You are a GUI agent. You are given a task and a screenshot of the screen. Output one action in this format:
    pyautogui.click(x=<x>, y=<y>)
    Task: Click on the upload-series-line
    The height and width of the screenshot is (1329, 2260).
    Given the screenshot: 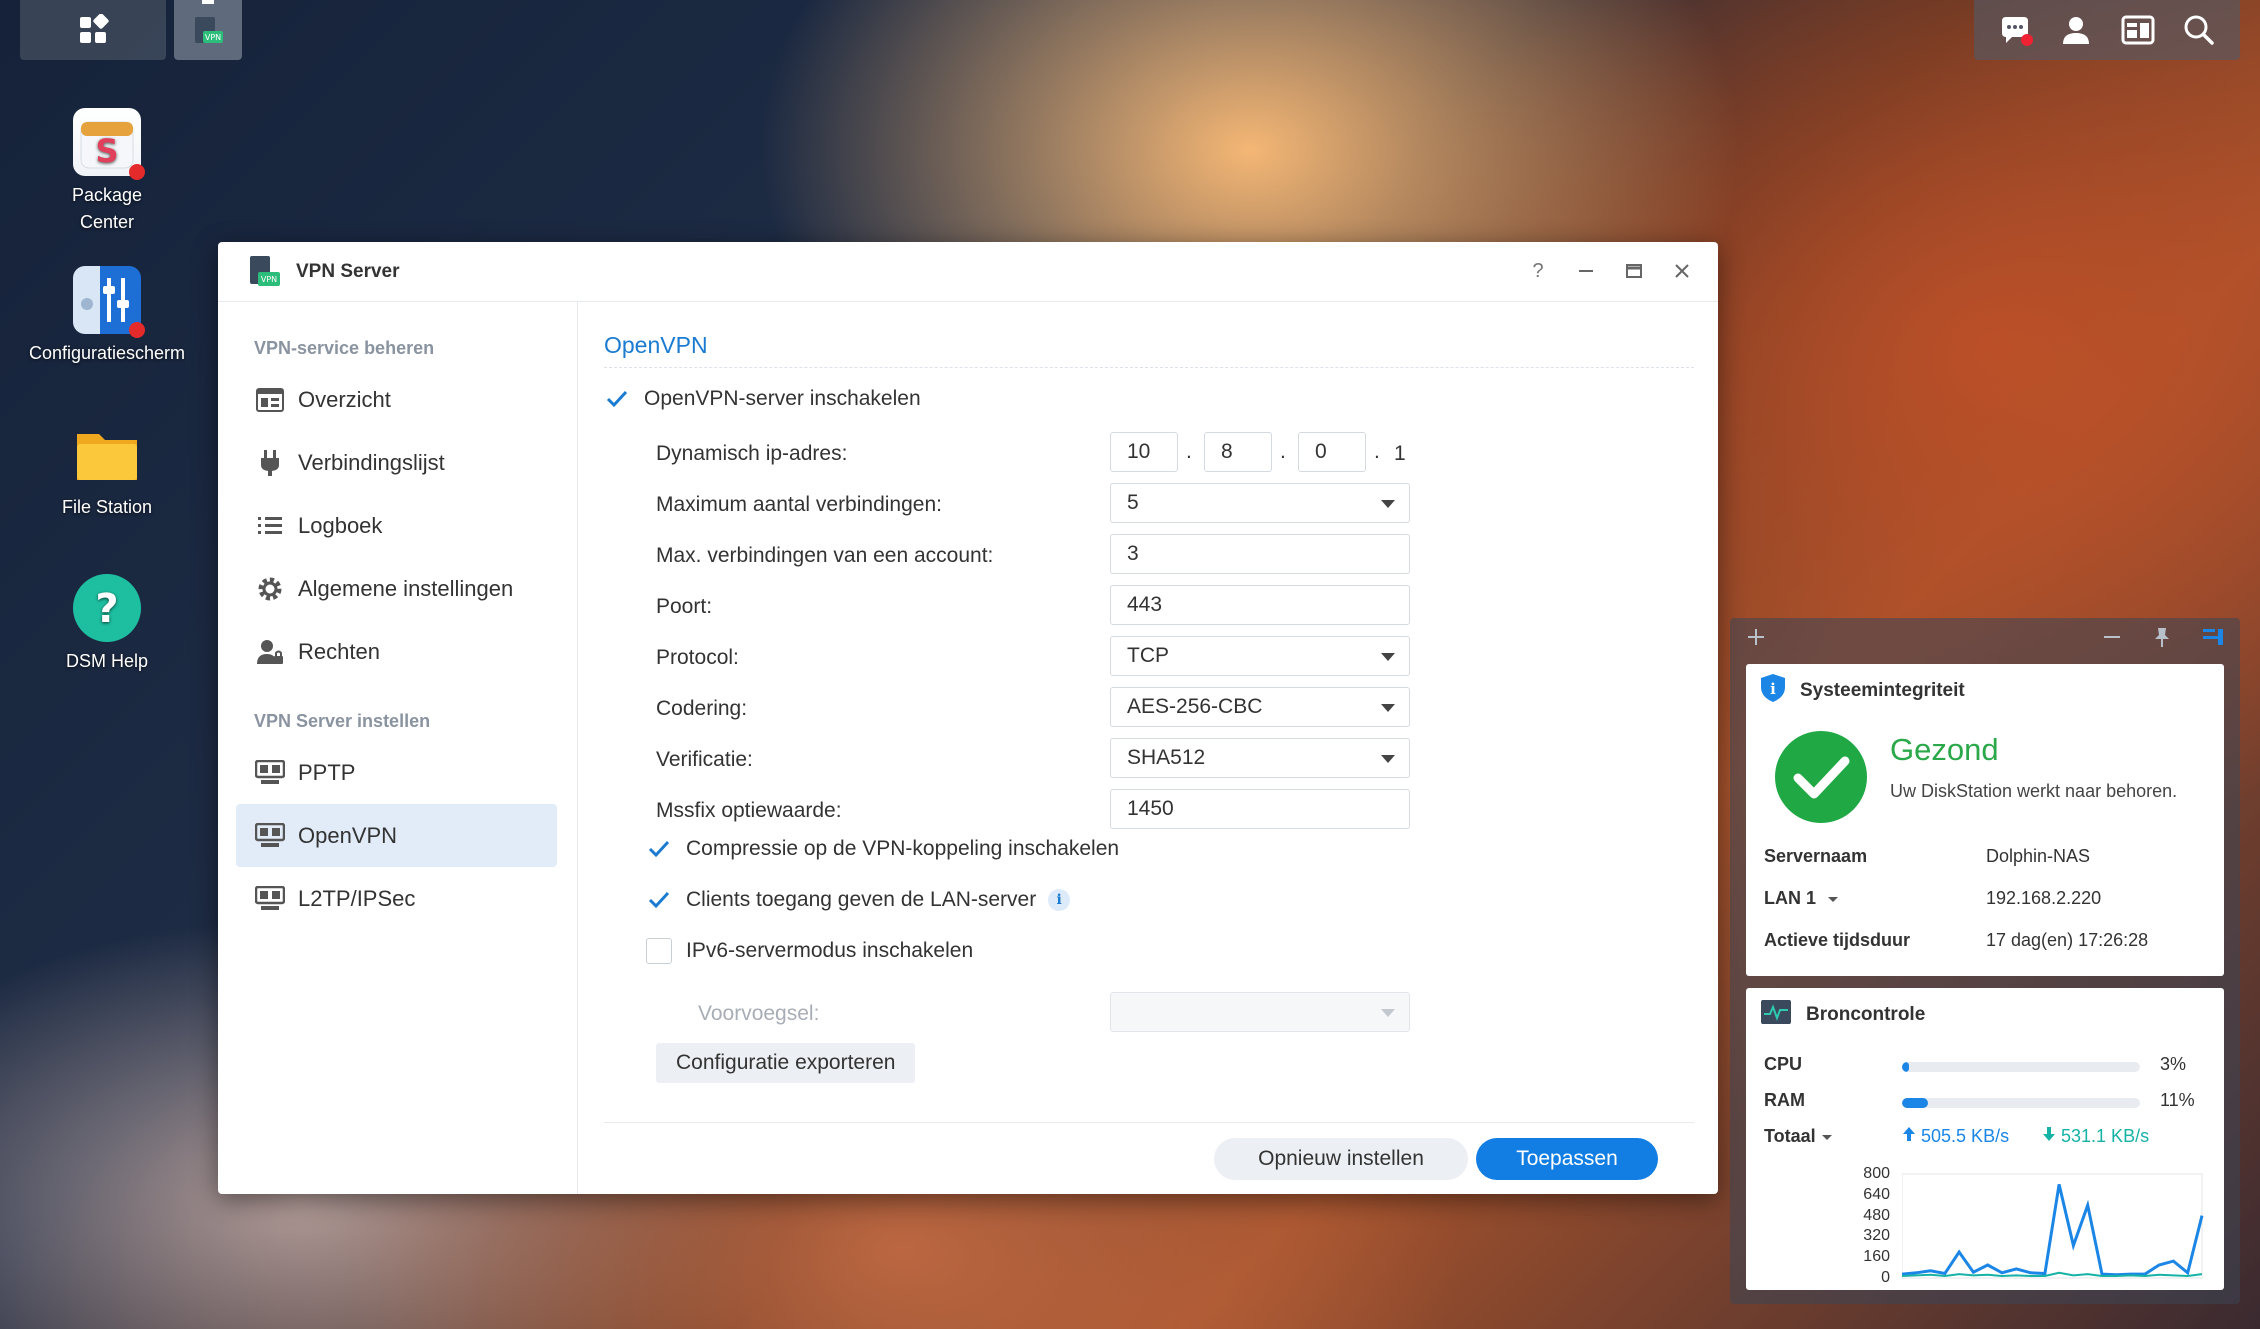 What is the action you would take?
    pyautogui.click(x=2053, y=1230)
    